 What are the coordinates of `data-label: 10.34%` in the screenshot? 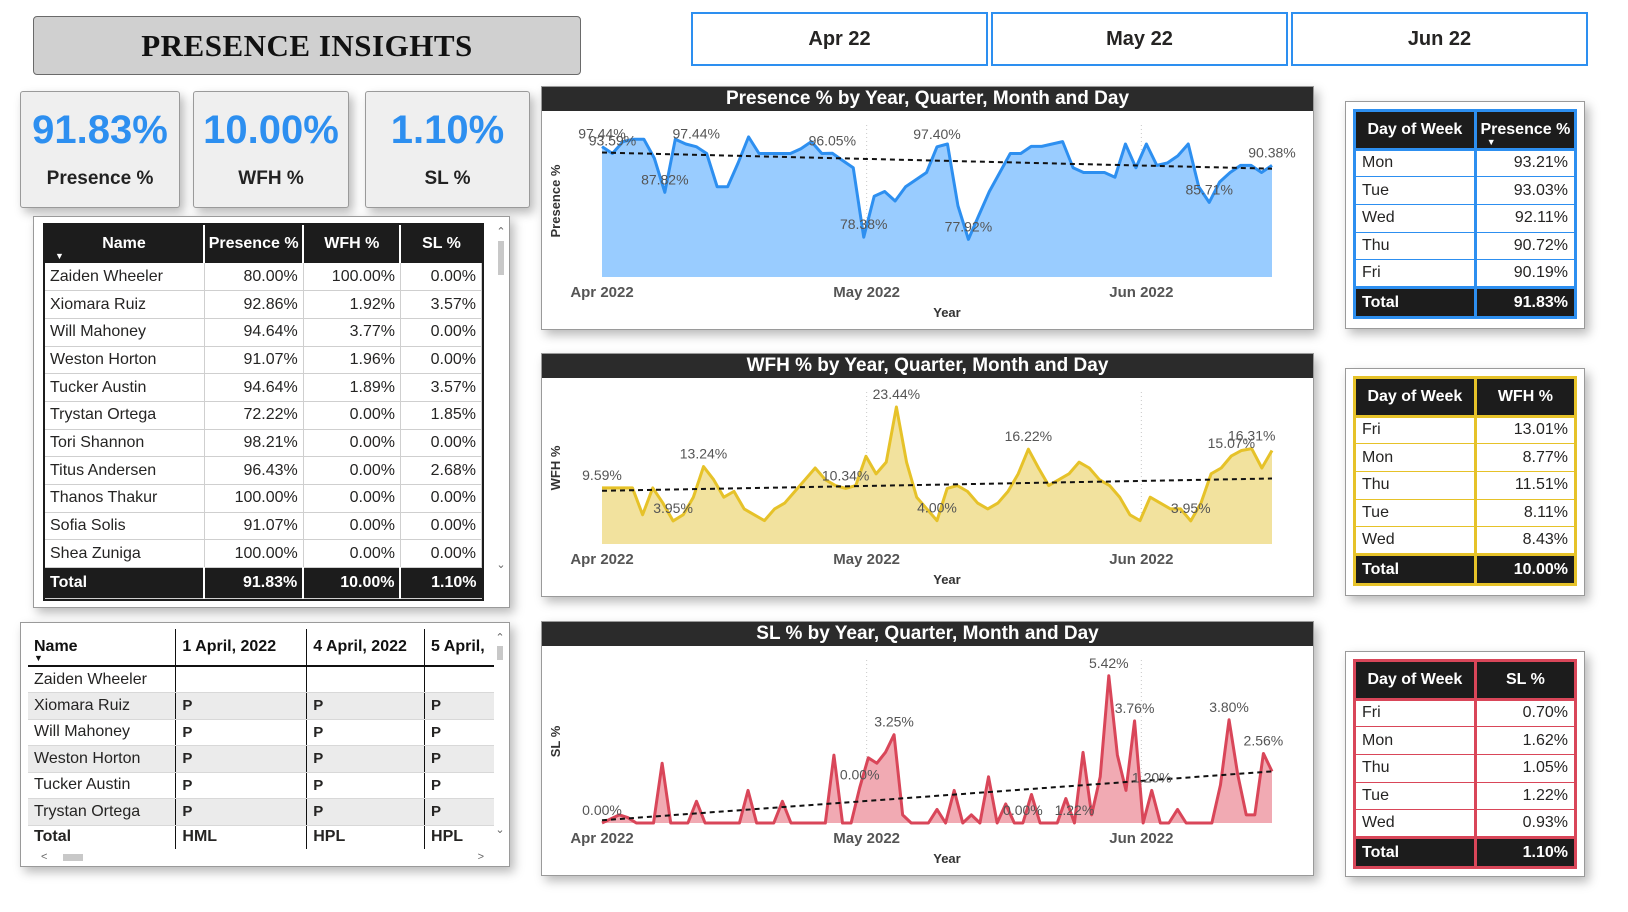 It's located at (845, 475).